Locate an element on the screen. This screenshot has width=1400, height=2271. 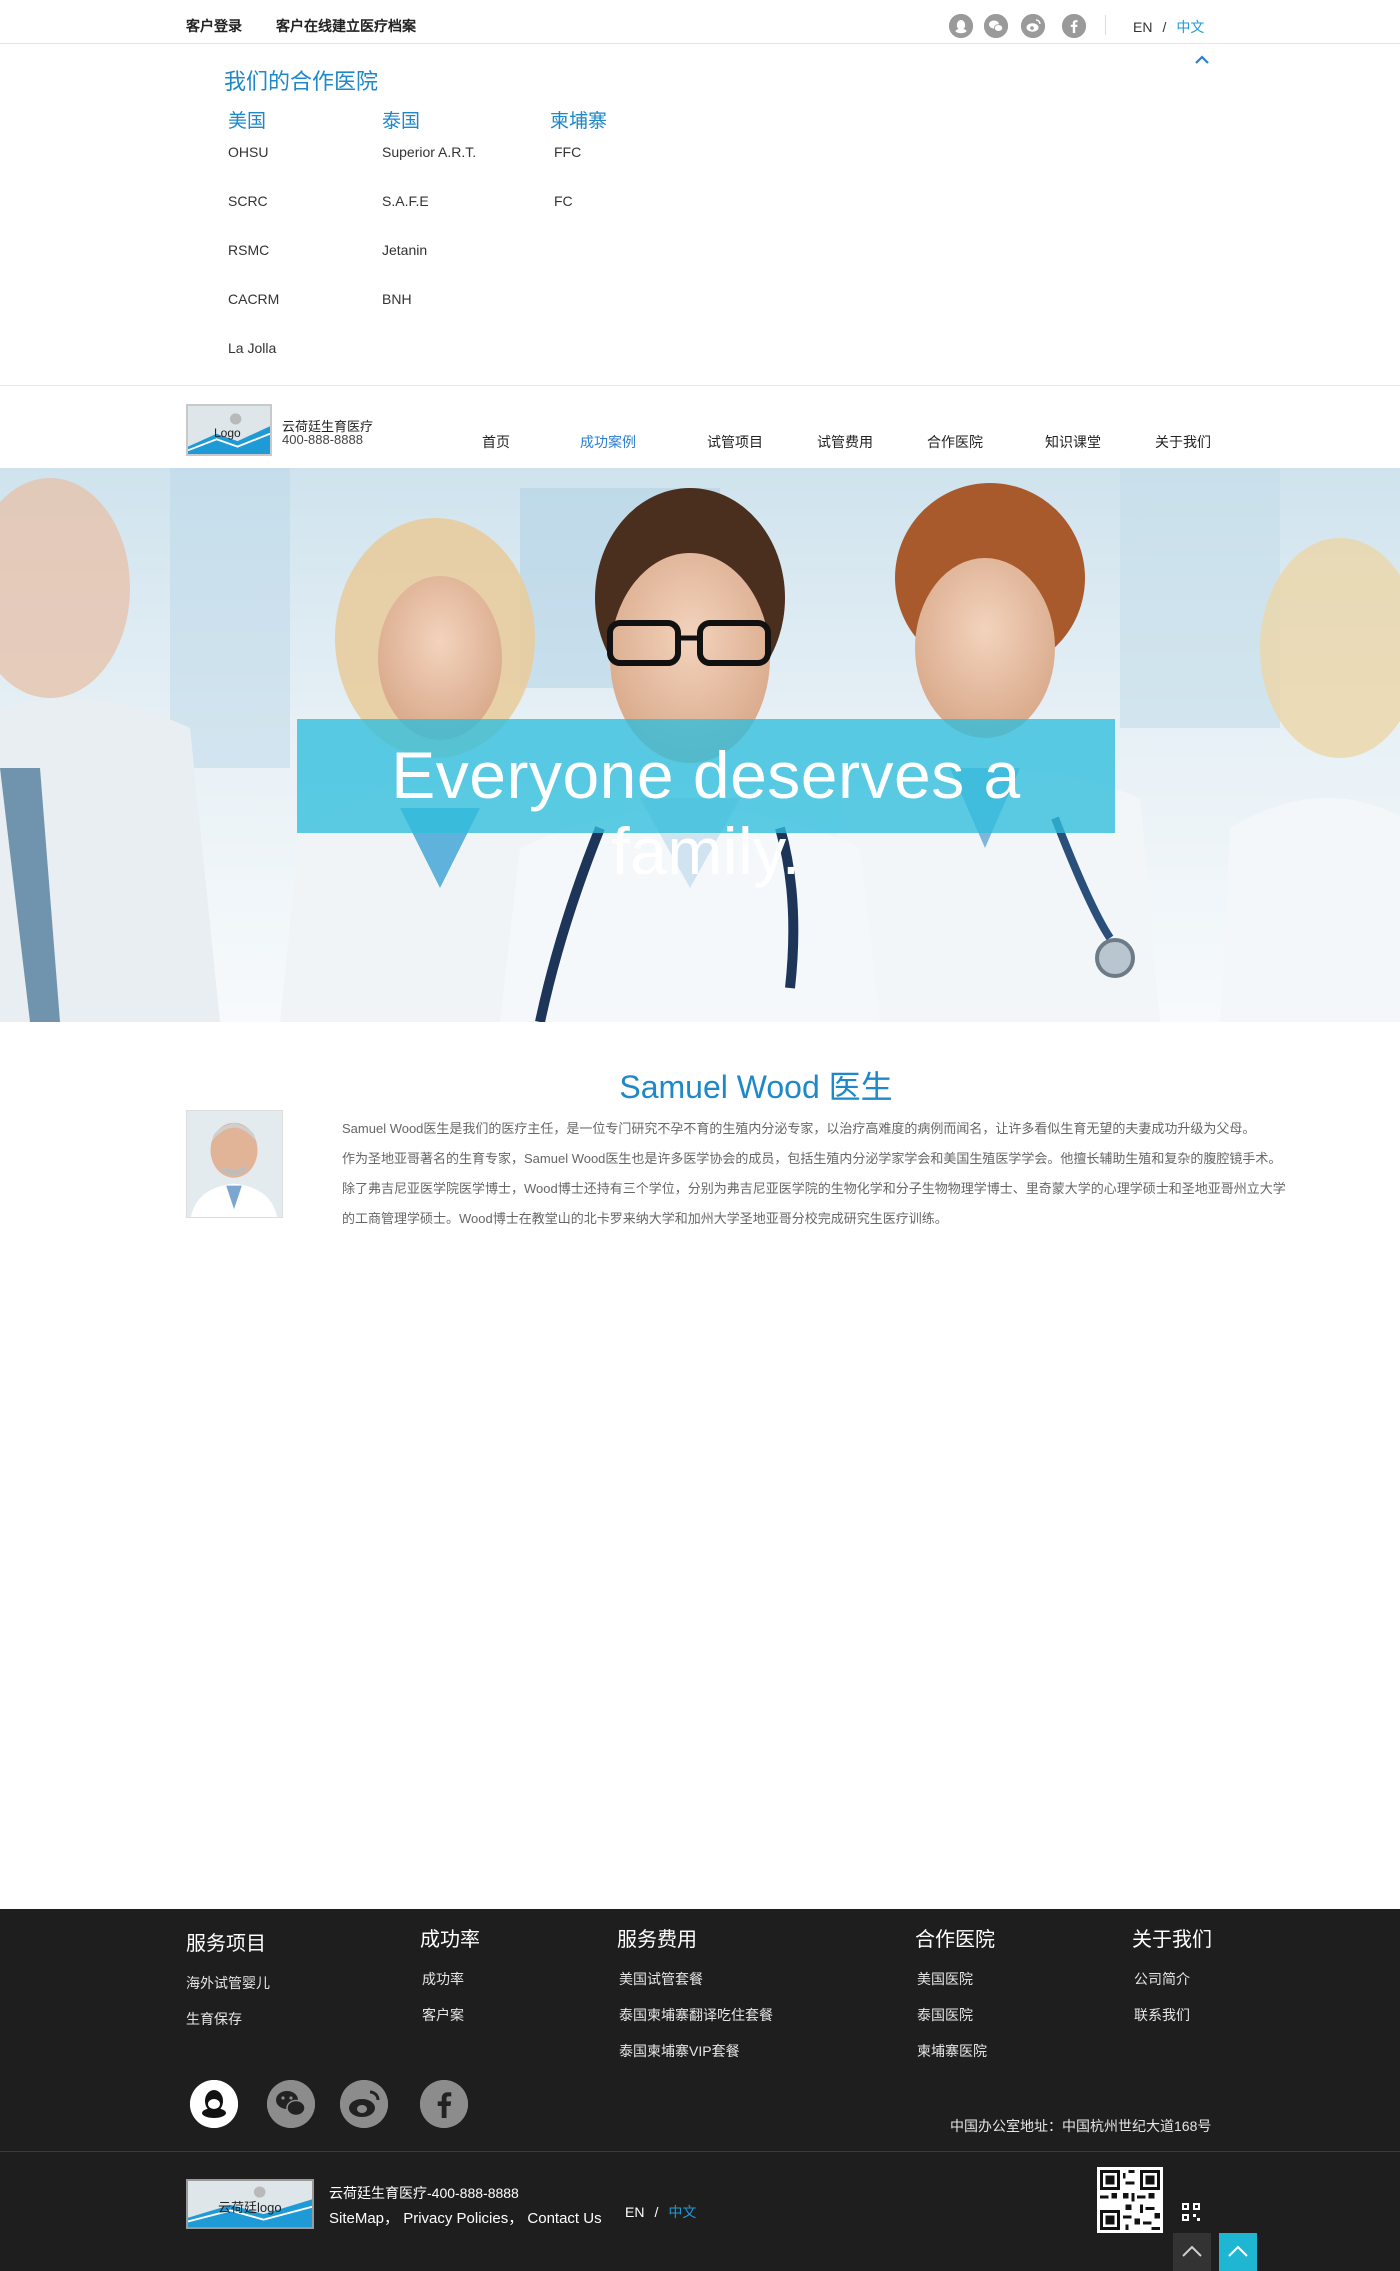
country-name: 美国 is located at coordinates (247, 121).